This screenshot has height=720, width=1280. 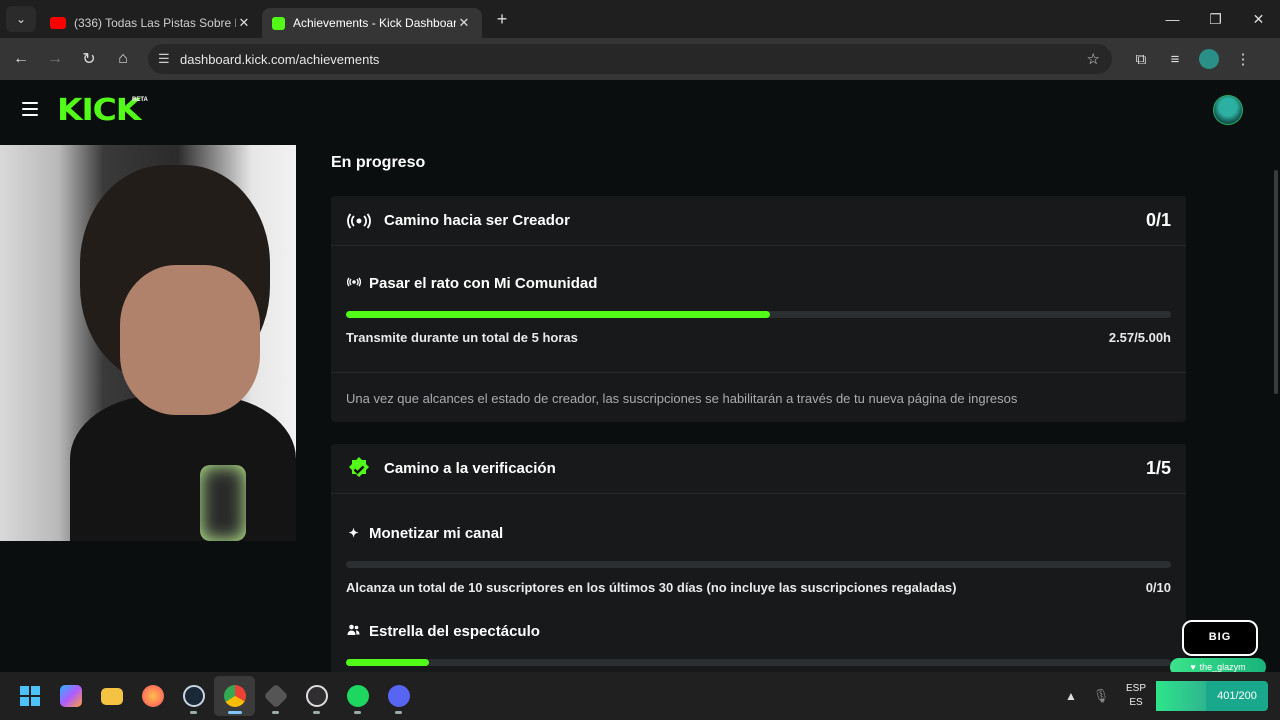 What do you see at coordinates (353, 533) in the screenshot?
I see `sparkle-icon: ✦` at bounding box center [353, 533].